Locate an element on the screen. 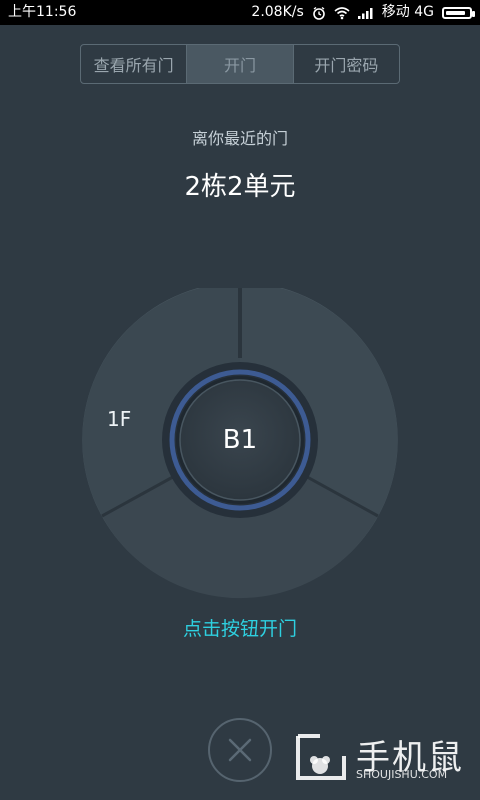 This screenshot has height=800, width=480. tab-door-password: 开门密码 is located at coordinates (346, 64).